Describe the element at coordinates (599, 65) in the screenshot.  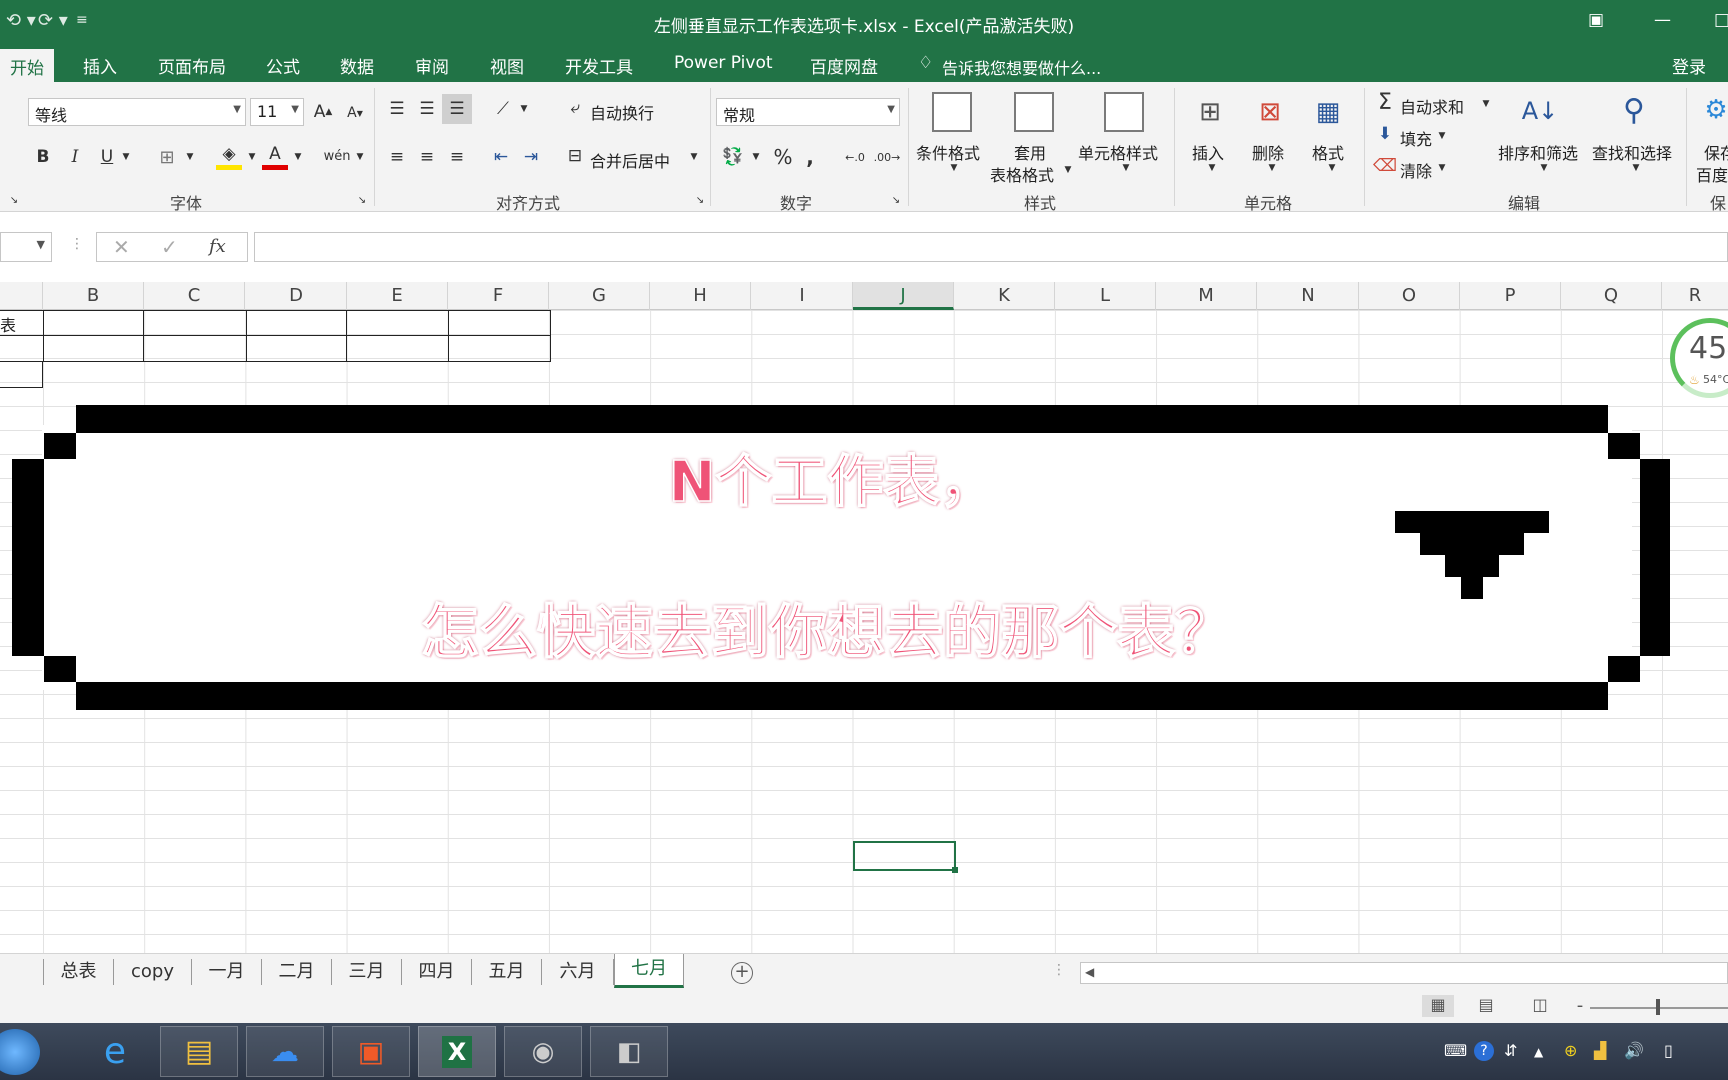
I see `tab-developer: 开发工具` at that location.